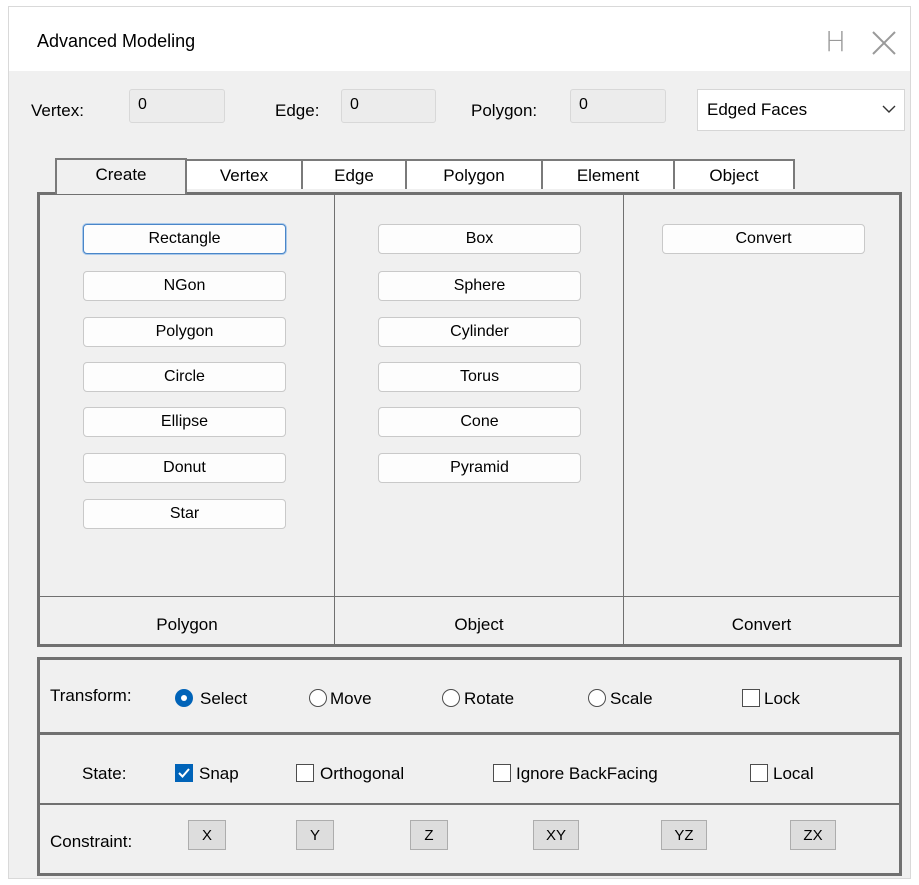 Image resolution: width=919 pixels, height=885 pixels. I want to click on rotate-radio, so click(451, 698).